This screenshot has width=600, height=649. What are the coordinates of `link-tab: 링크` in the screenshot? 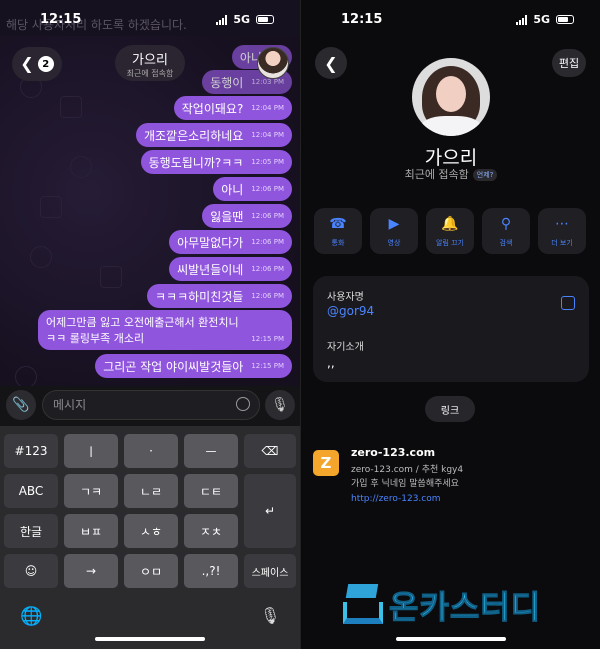 It's located at (450, 409).